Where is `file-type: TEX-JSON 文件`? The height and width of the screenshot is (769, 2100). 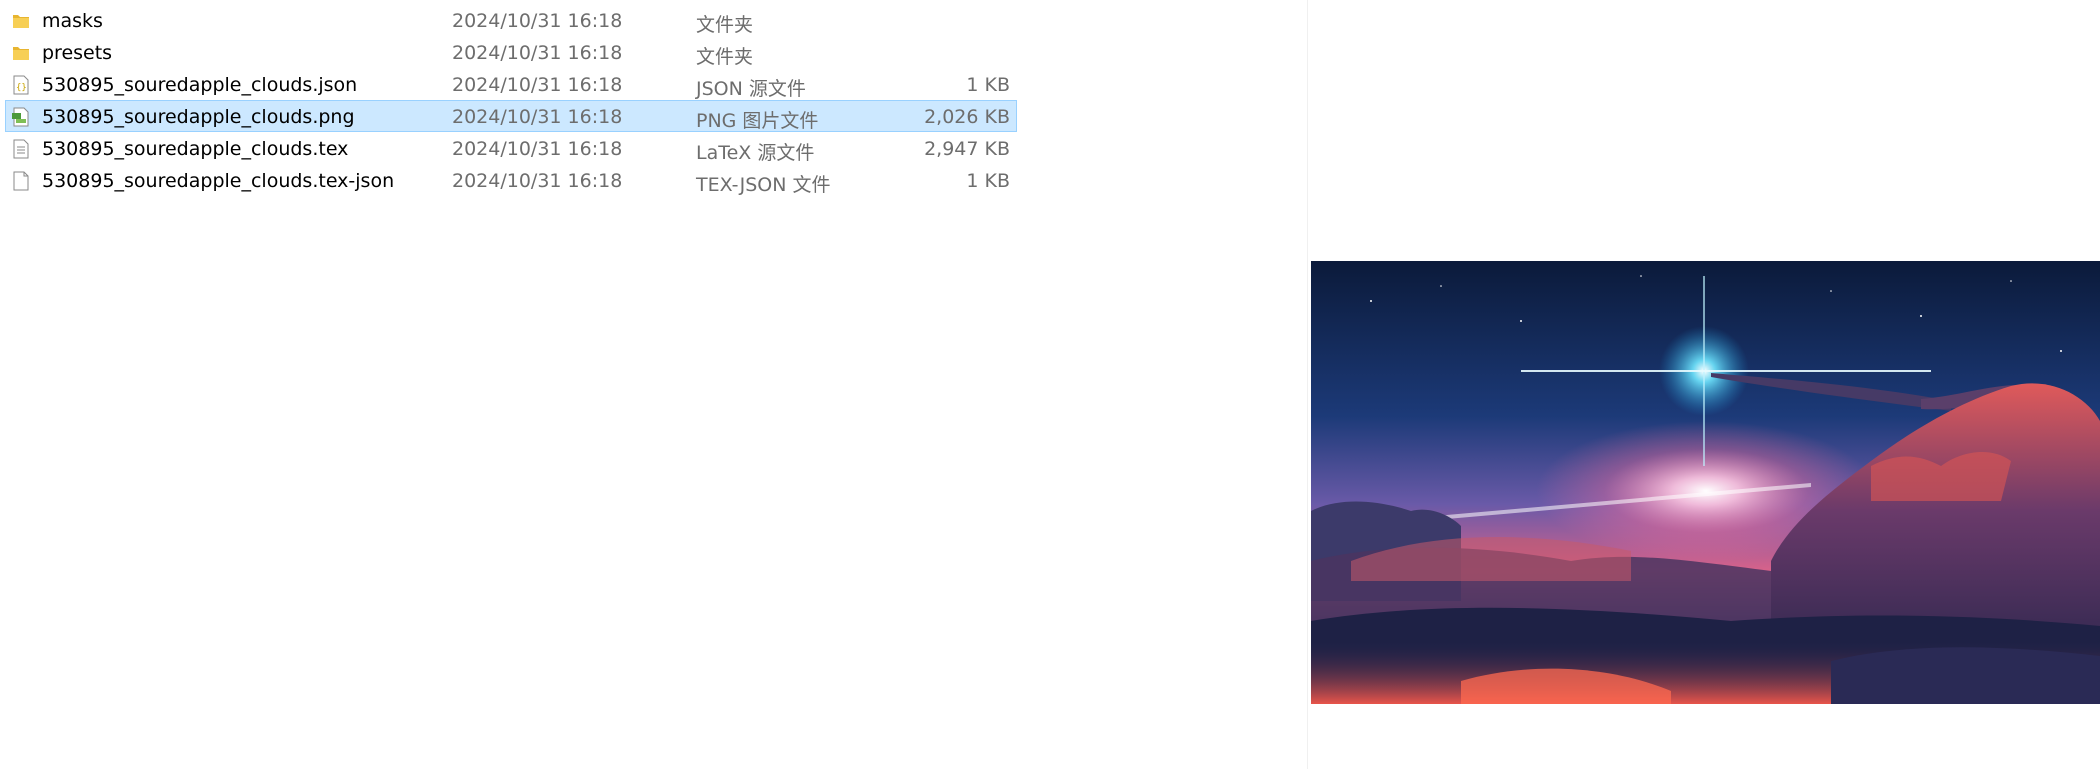 file-type: TEX-JSON 文件 is located at coordinates (763, 185).